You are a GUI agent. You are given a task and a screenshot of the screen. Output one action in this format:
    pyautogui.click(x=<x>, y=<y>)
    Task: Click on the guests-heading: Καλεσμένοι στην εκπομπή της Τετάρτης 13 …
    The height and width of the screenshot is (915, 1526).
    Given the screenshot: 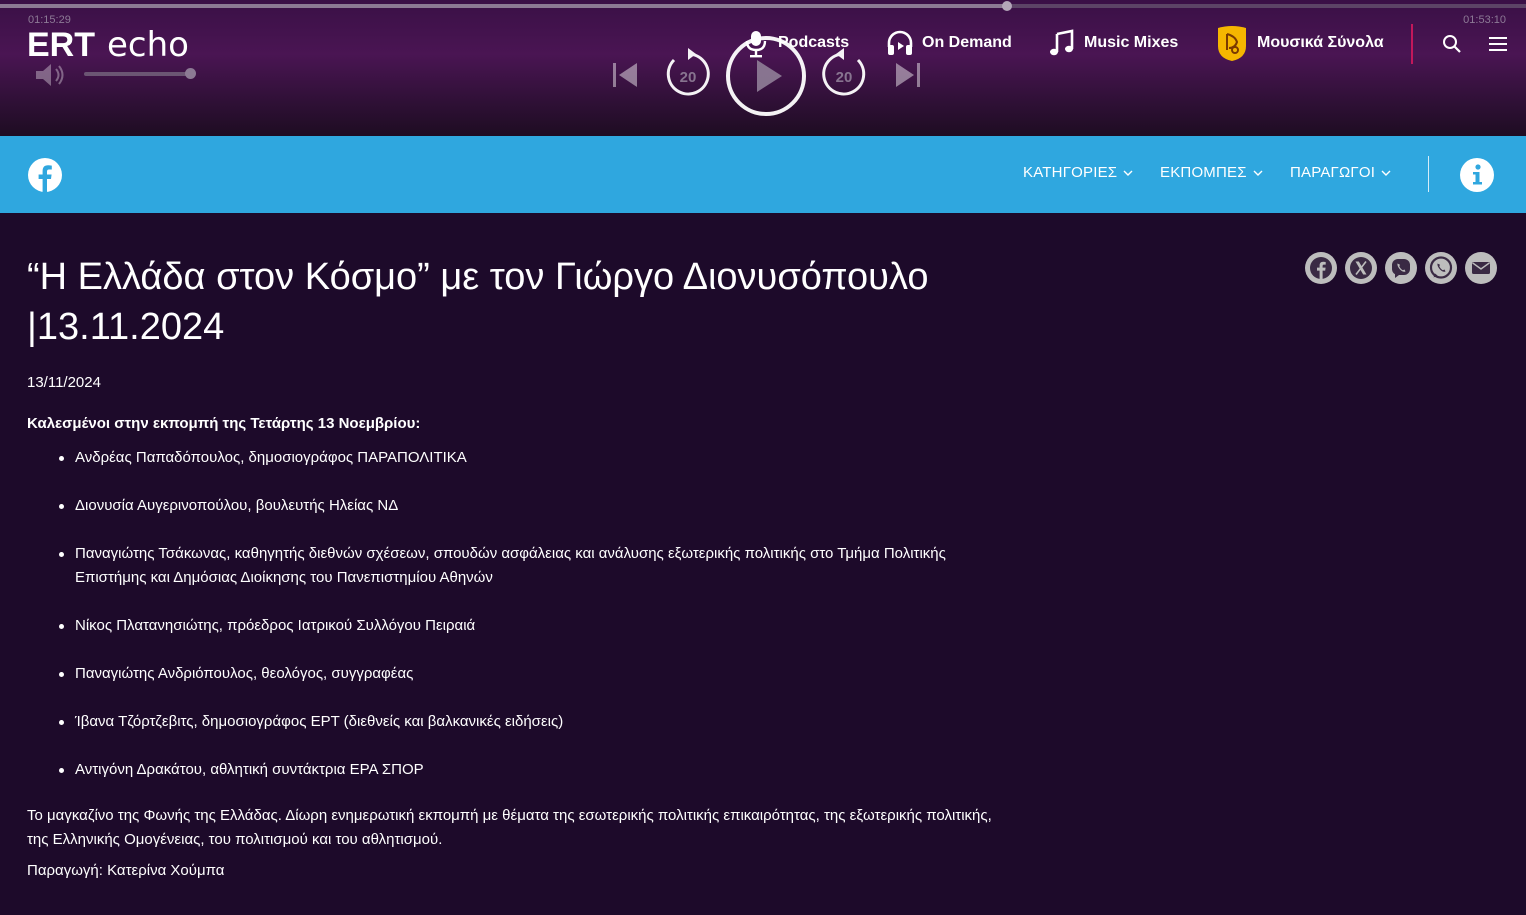 What is the action you would take?
    pyautogui.click(x=224, y=423)
    